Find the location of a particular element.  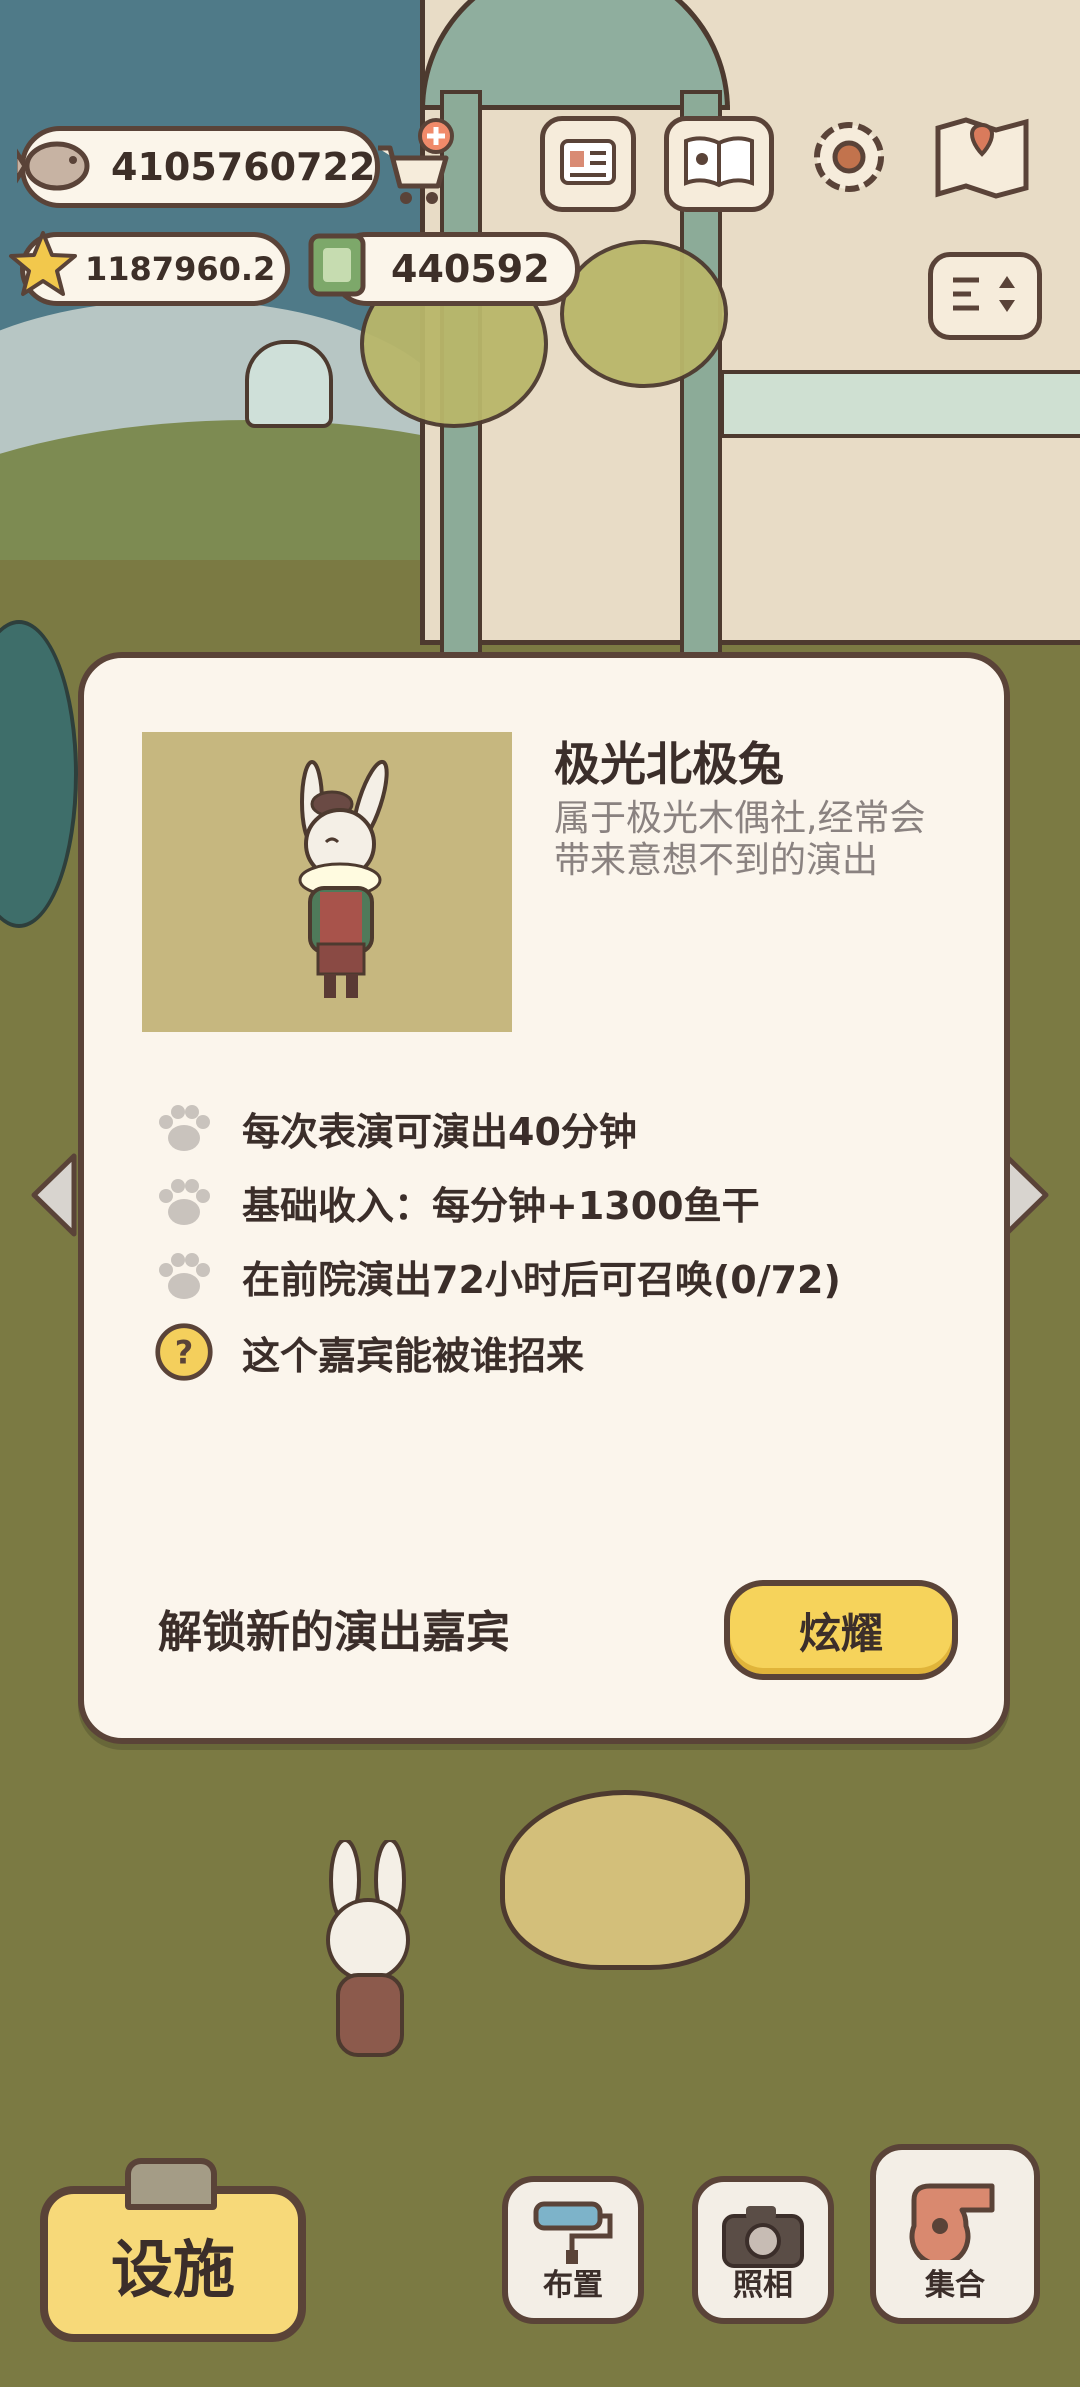

show-off-button: 炫耀 is located at coordinates (841, 1630).